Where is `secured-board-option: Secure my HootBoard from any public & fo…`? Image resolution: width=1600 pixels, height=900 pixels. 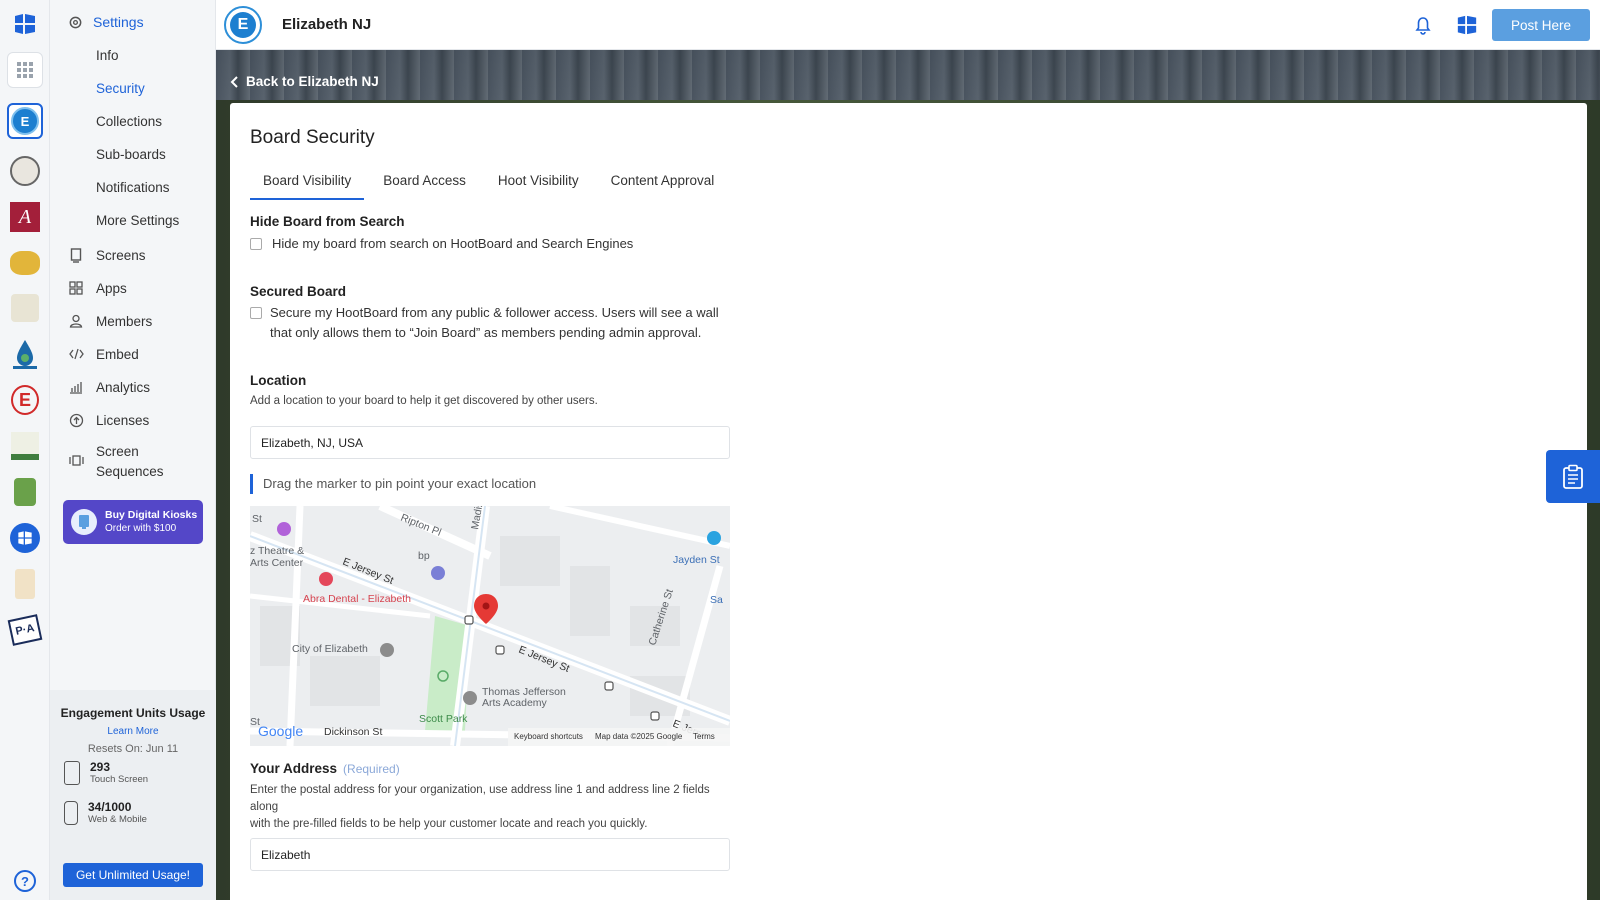 secured-board-option: Secure my HootBoard from any public & fo… is located at coordinates (484, 323).